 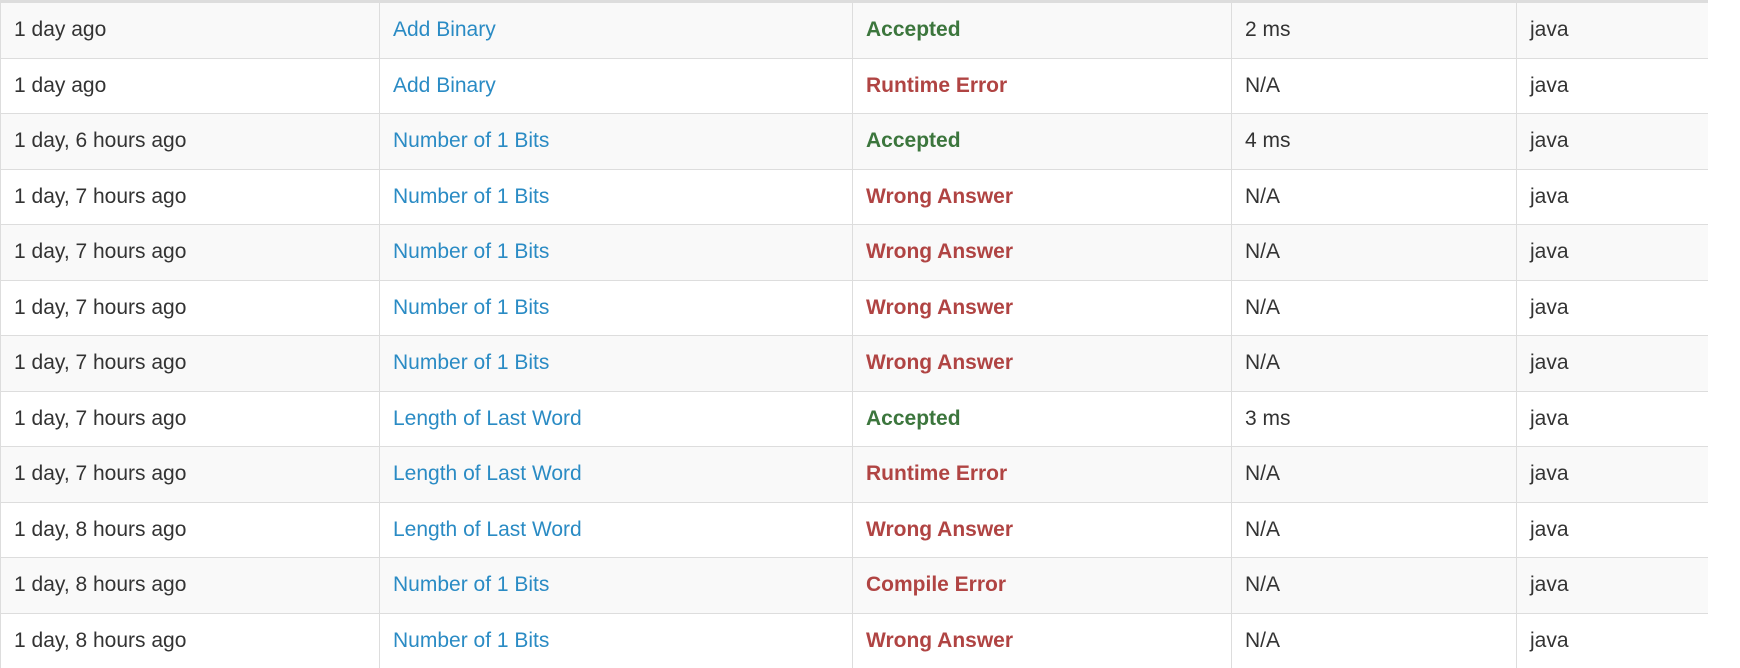 I want to click on runtime-value: 3 ms, so click(x=1268, y=418).